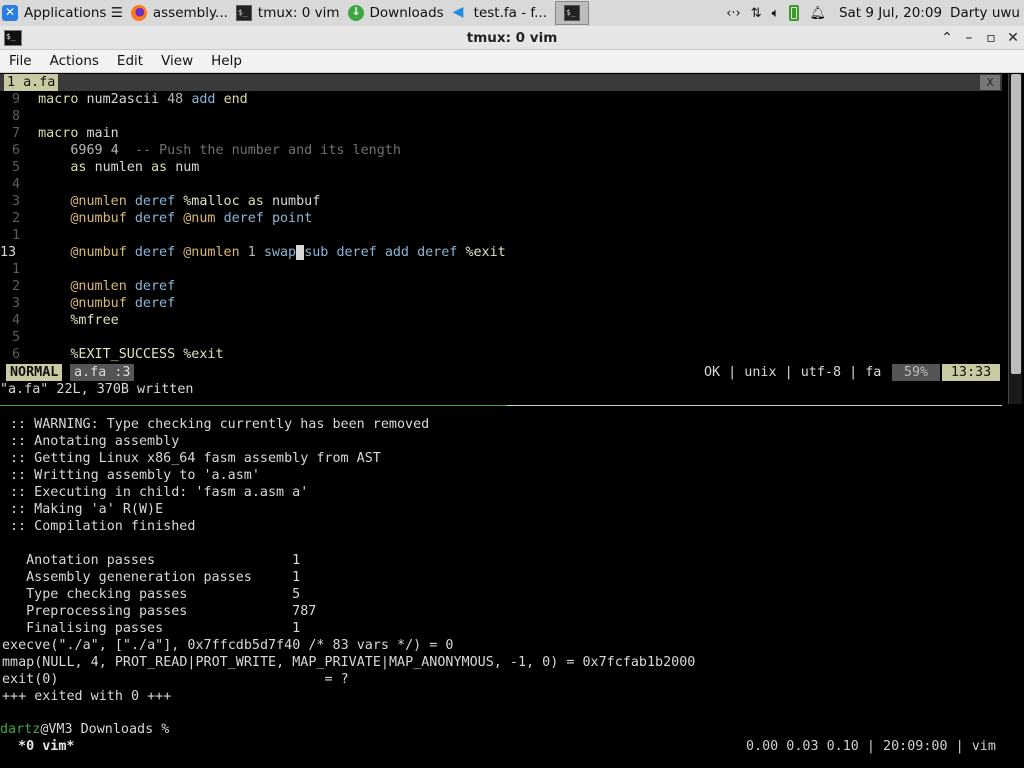 The image size is (1024, 768). I want to click on tmux-window-tab: *0 vim*, so click(42, 746).